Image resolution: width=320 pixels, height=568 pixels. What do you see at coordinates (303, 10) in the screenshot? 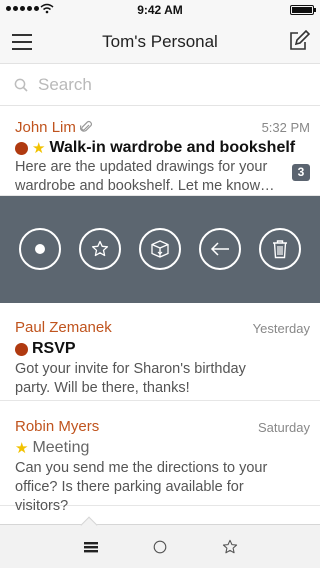
I see `battery-icon` at bounding box center [303, 10].